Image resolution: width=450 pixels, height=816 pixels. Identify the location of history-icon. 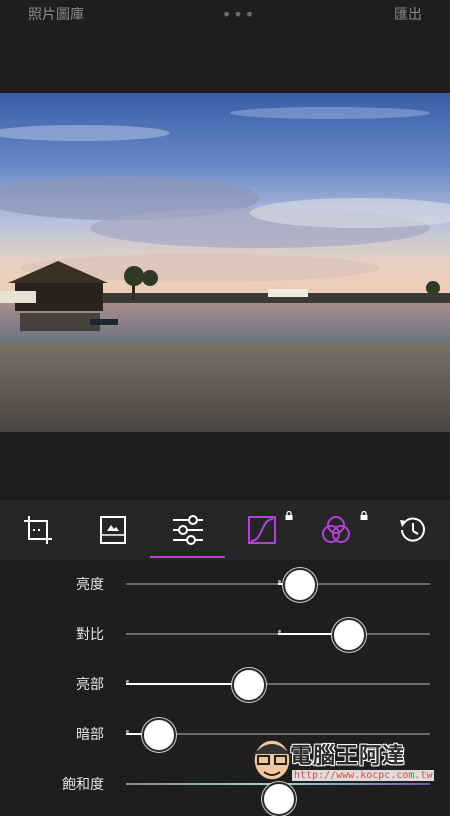
(412, 529).